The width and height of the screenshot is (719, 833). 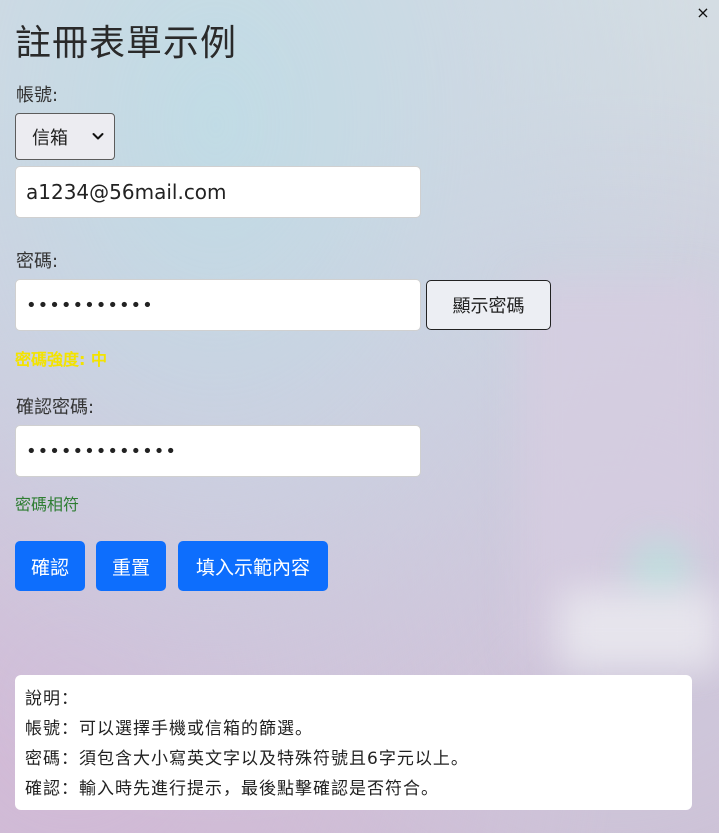 What do you see at coordinates (247, 759) in the screenshot?
I see `instructions-line: 密碼：須包含大小寫英文字以及特殊符號且6字元以上。` at bounding box center [247, 759].